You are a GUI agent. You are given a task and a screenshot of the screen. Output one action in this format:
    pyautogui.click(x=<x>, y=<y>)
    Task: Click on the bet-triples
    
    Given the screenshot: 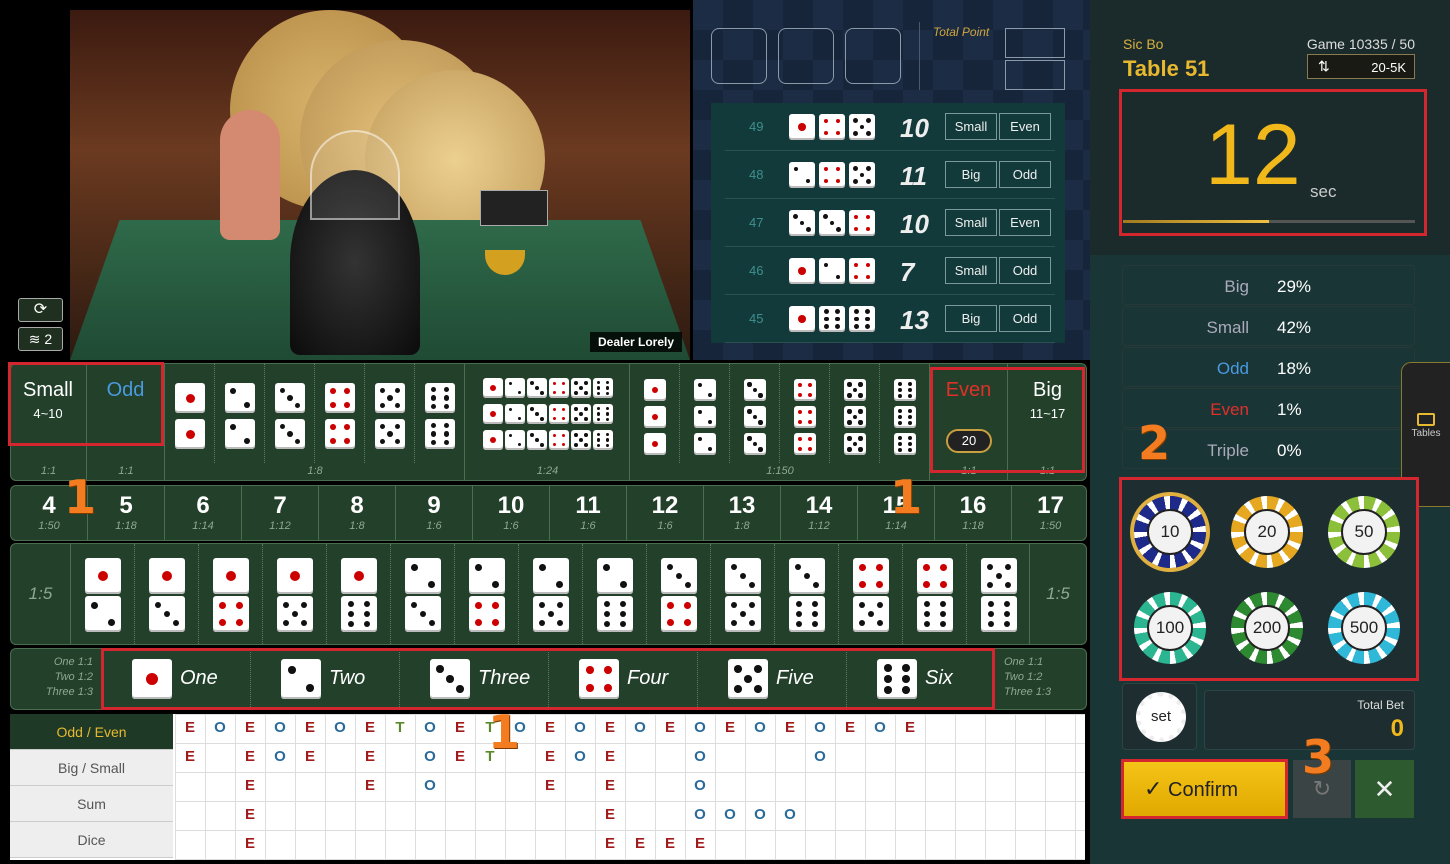 What is the action you would take?
    pyautogui.click(x=780, y=422)
    